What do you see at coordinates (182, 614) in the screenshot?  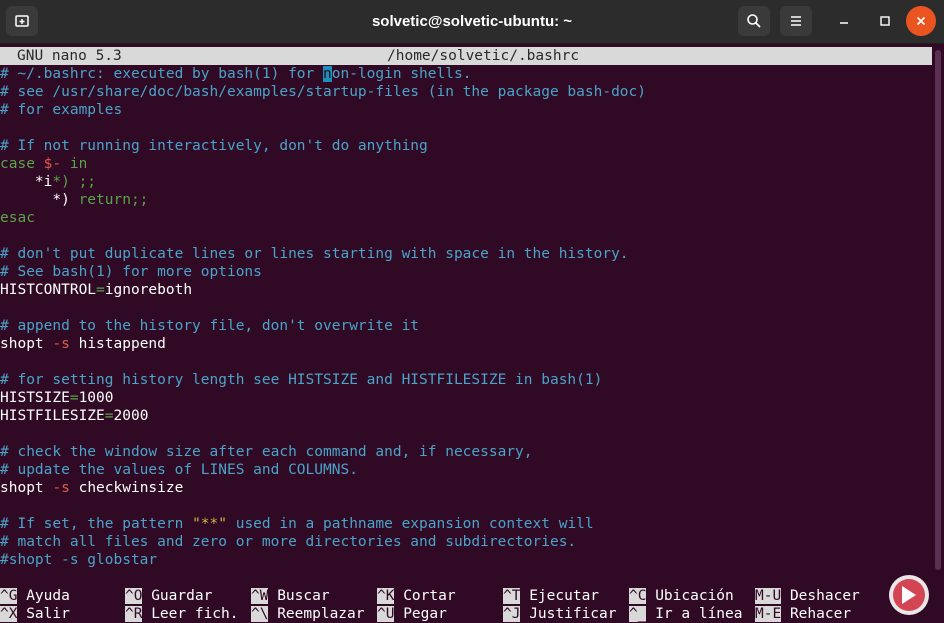 I see `shortcut-read-file: ^R Leer fich.` at bounding box center [182, 614].